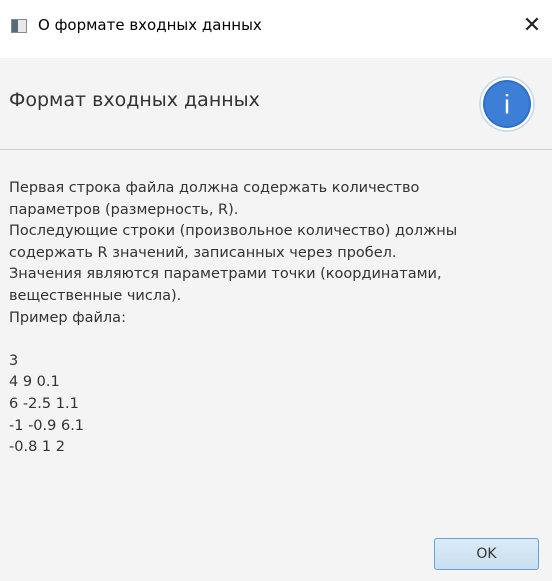  I want to click on title-bar: О формате входных данных ✕, so click(276, 29).